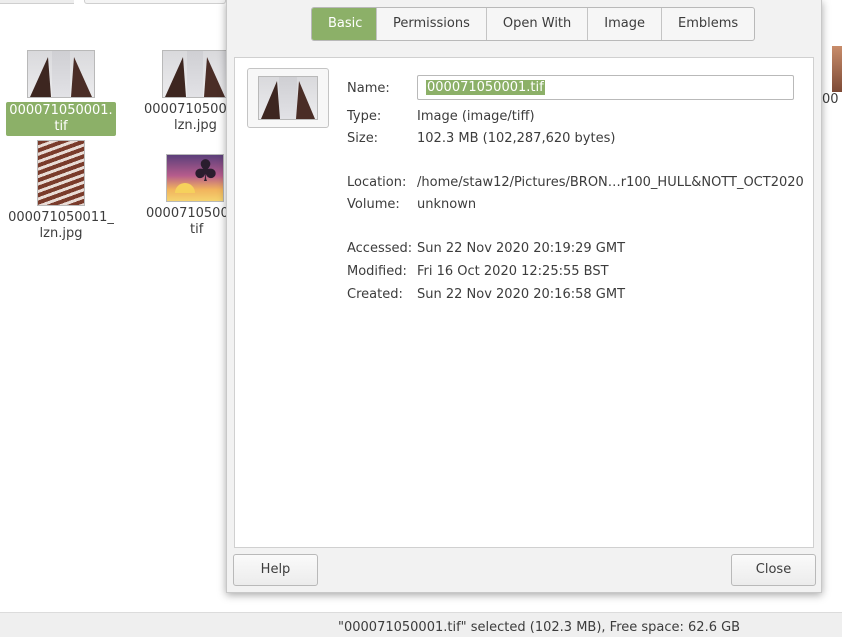 The height and width of the screenshot is (637, 842). What do you see at coordinates (363, 138) in the screenshot?
I see `size-label: Size:` at bounding box center [363, 138].